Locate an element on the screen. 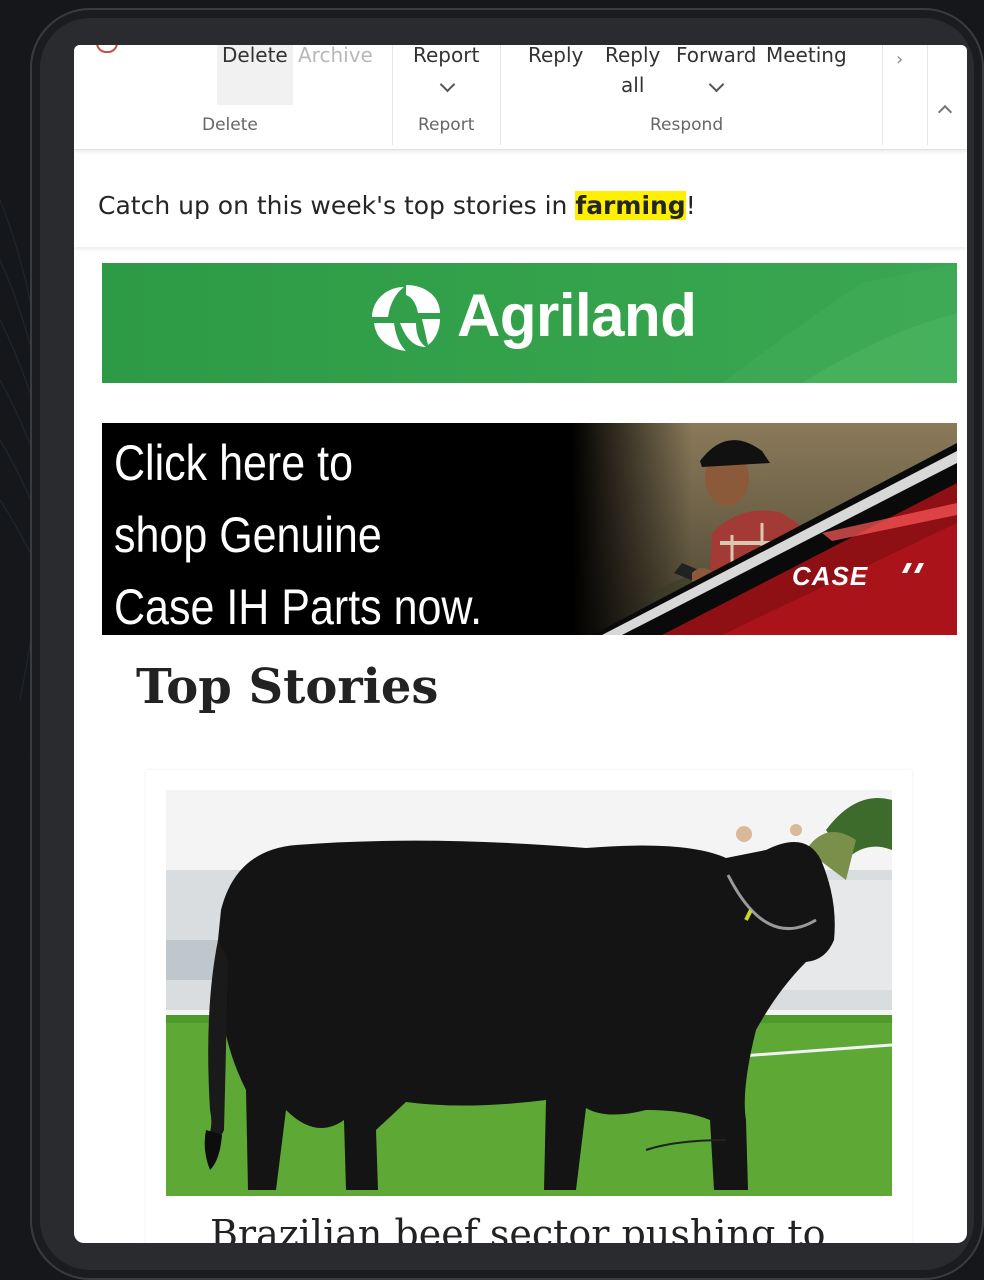 Image resolution: width=984 pixels, height=1280 pixels. app-logo-icon is located at coordinates (107, 49).